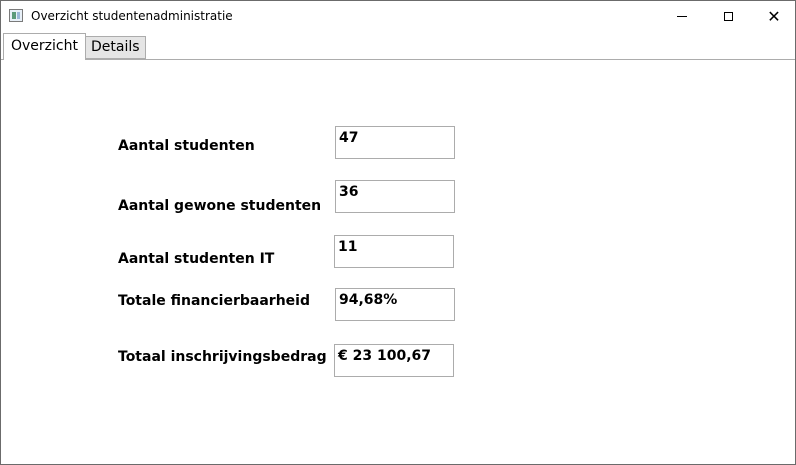 This screenshot has width=796, height=465. I want to click on minimize-button, so click(682, 16).